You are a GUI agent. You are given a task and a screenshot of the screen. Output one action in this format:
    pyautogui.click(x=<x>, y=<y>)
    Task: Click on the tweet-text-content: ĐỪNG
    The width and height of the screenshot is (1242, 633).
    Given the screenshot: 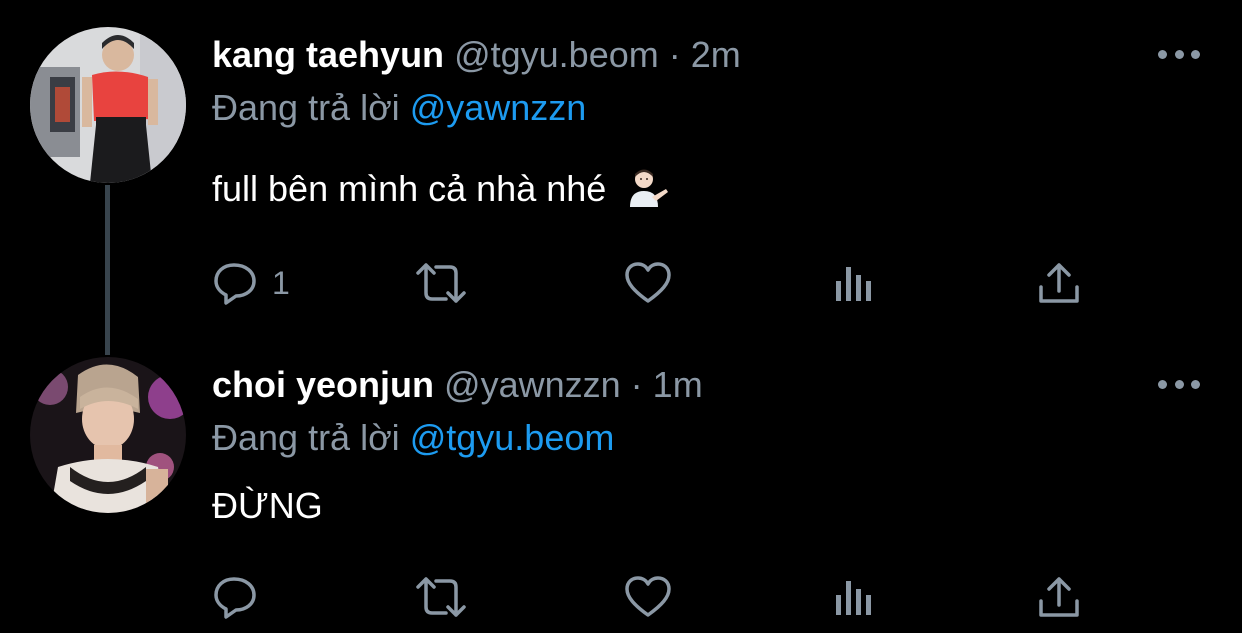 What is the action you would take?
    pyautogui.click(x=267, y=505)
    